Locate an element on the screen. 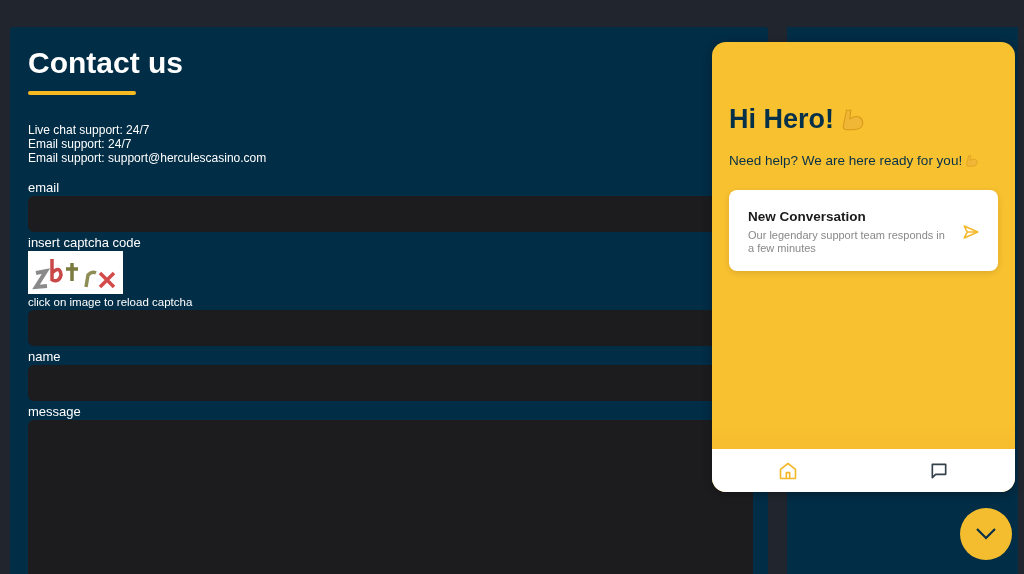 The width and height of the screenshot is (1024, 574). field-label: name is located at coordinates (44, 356).